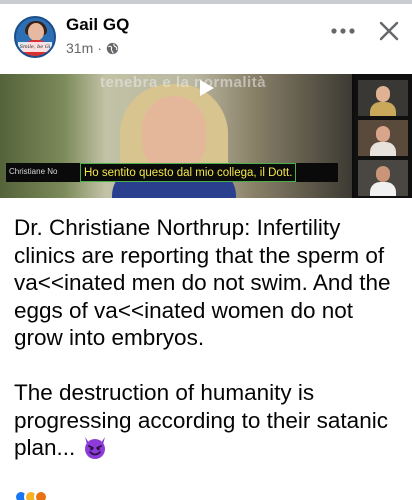  Describe the element at coordinates (35, 37) in the screenshot. I see `avatar: Smile, be Gi` at that location.